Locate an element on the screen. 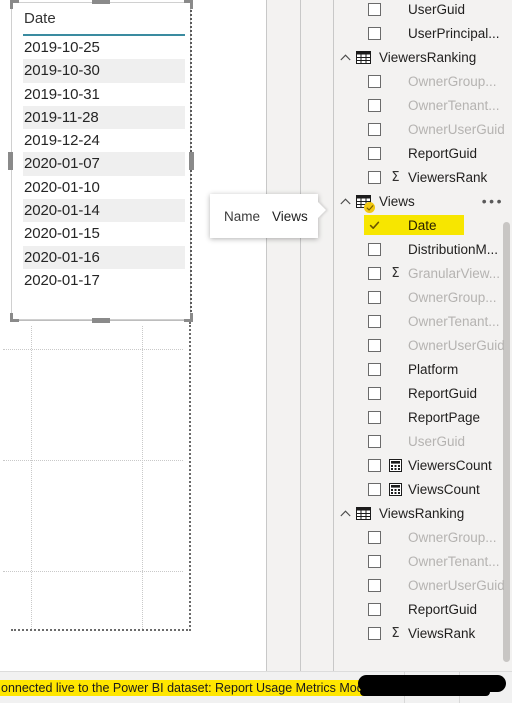 The image size is (512, 703). fields-group-views: Views ••• is located at coordinates (423, 201).